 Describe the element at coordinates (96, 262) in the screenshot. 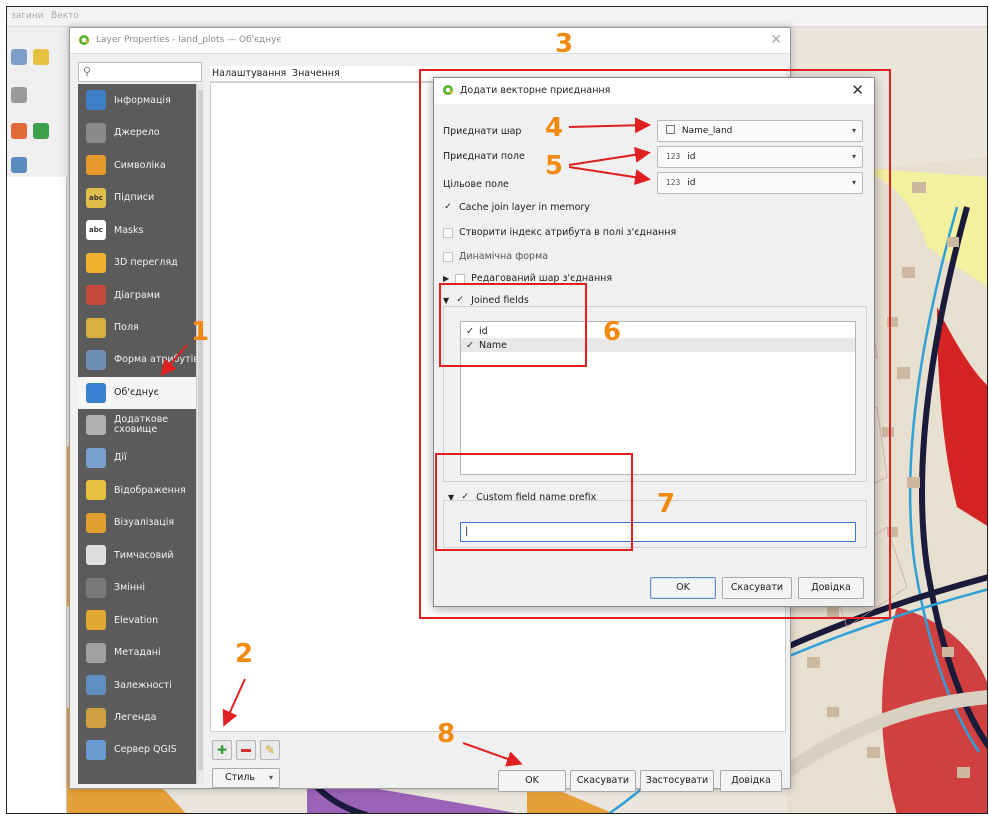

I see `3d-view-icon` at that location.